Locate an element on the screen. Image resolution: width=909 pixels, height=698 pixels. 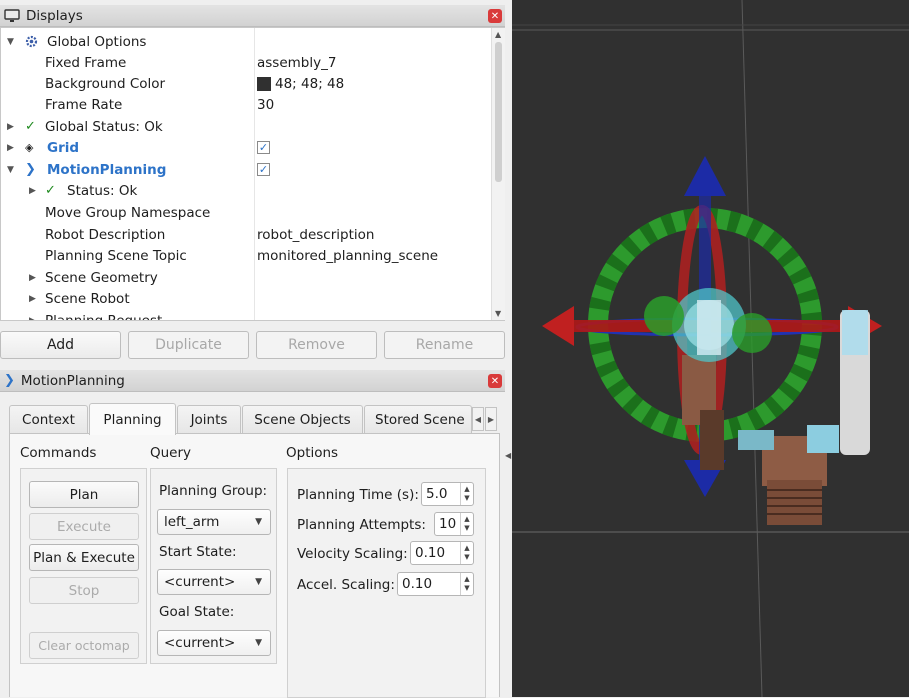
joint-sphere-right is located at coordinates (752, 333).